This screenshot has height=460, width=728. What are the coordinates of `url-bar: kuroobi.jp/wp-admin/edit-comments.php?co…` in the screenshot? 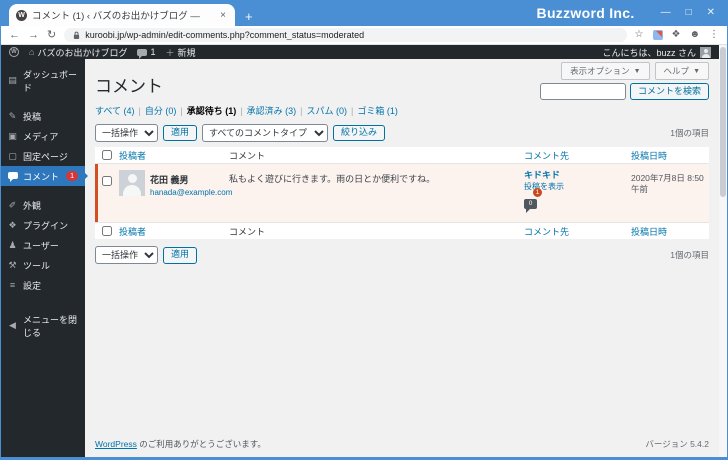 It's located at (345, 35).